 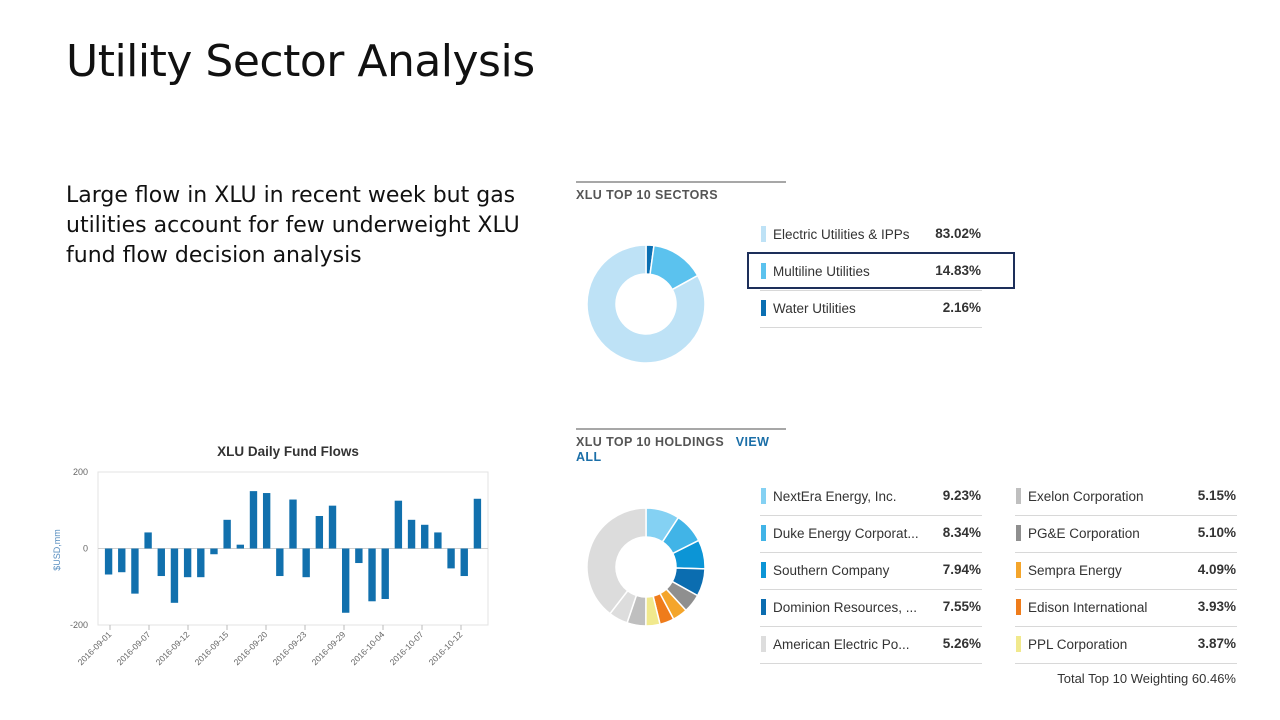 I want to click on legend-percent: 3.93%, so click(x=1216, y=606).